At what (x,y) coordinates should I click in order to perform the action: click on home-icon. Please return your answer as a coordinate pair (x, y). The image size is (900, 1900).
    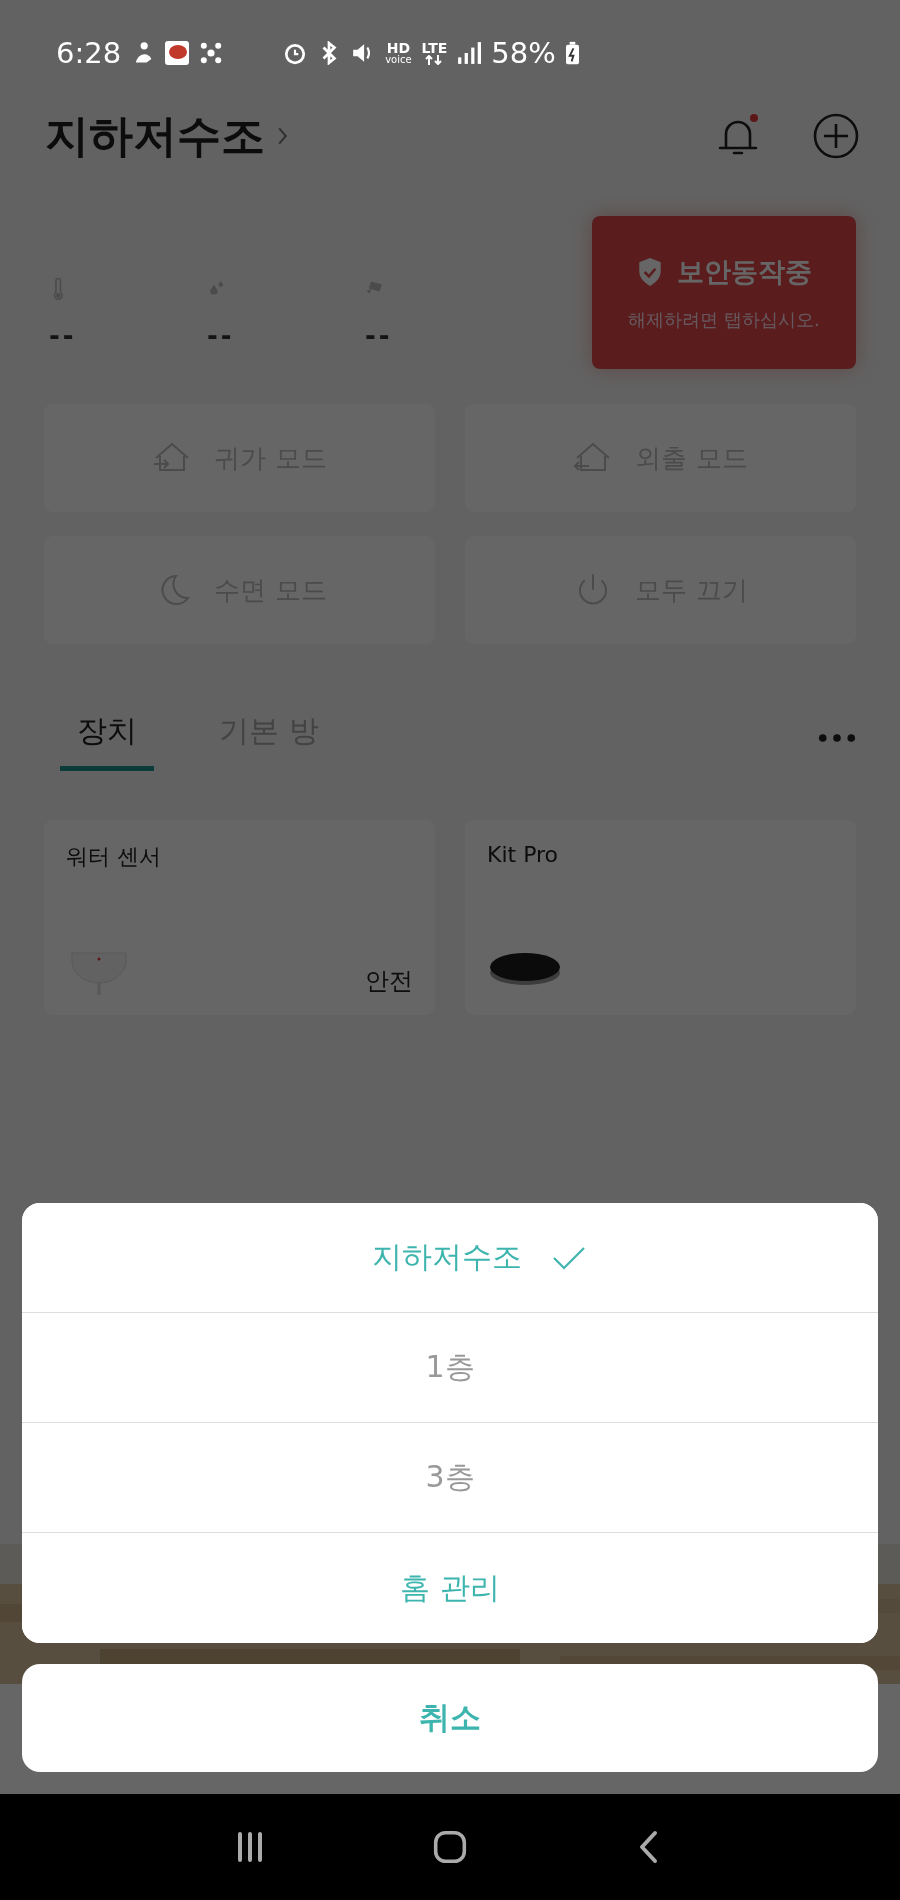
    Looking at the image, I should click on (450, 1847).